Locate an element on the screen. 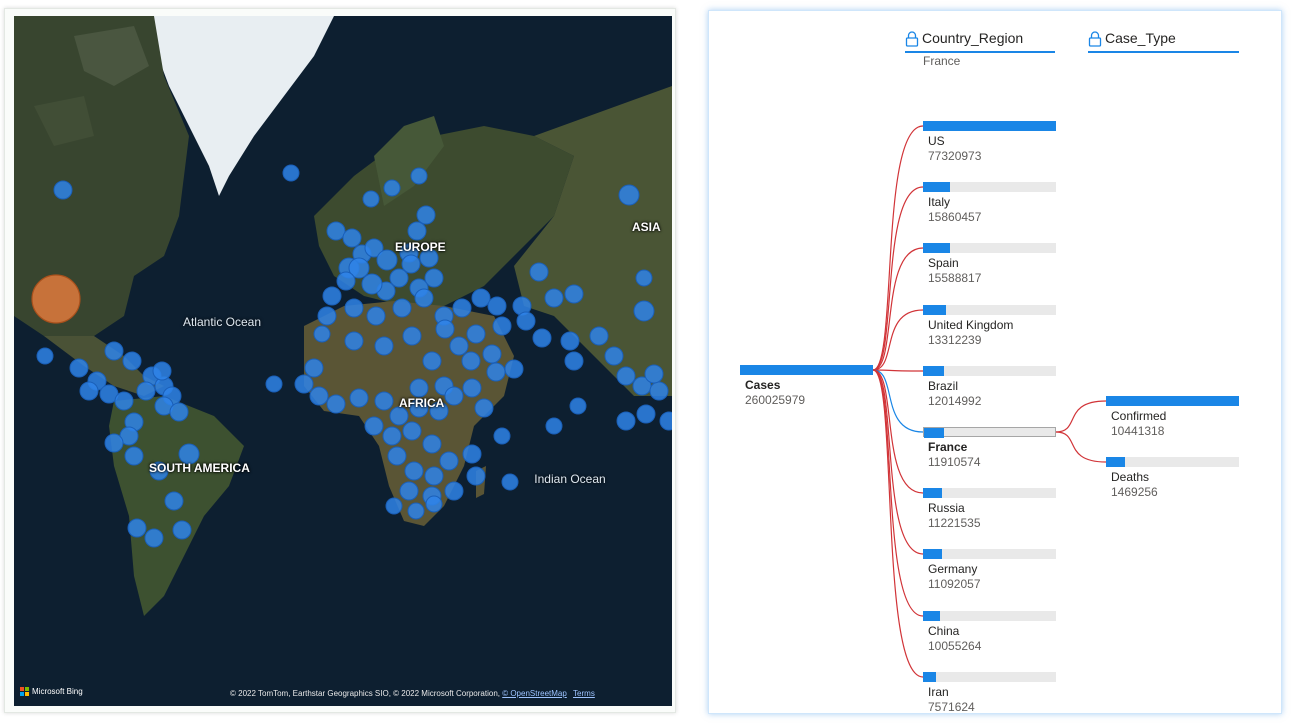 This screenshot has height=725, width=1291. node-label: Italy is located at coordinates (939, 202).